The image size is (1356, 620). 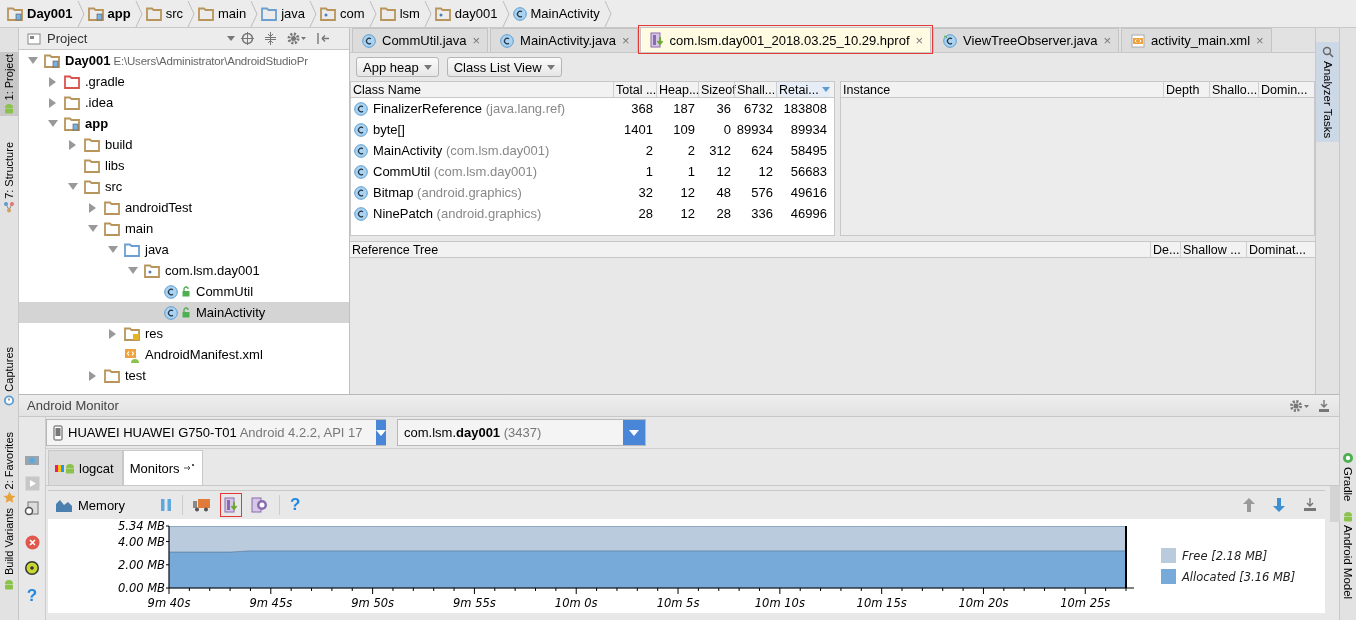 What do you see at coordinates (32, 543) in the screenshot?
I see `error-icon` at bounding box center [32, 543].